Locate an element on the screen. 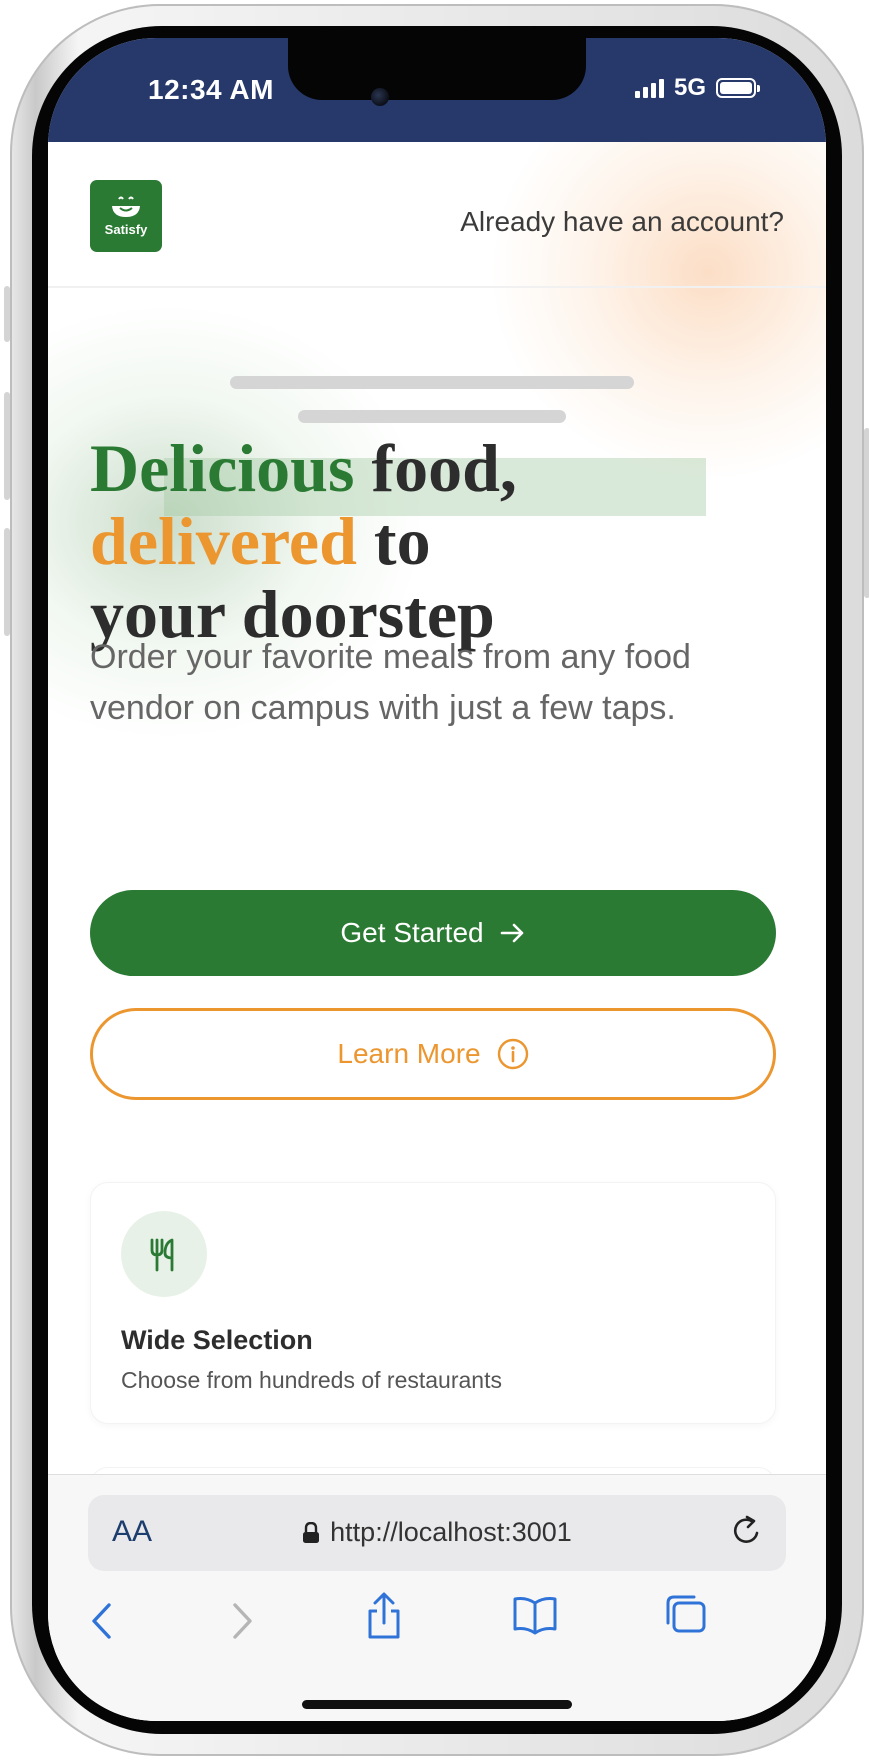 The image size is (869, 1761). back-icon is located at coordinates (103, 1621).